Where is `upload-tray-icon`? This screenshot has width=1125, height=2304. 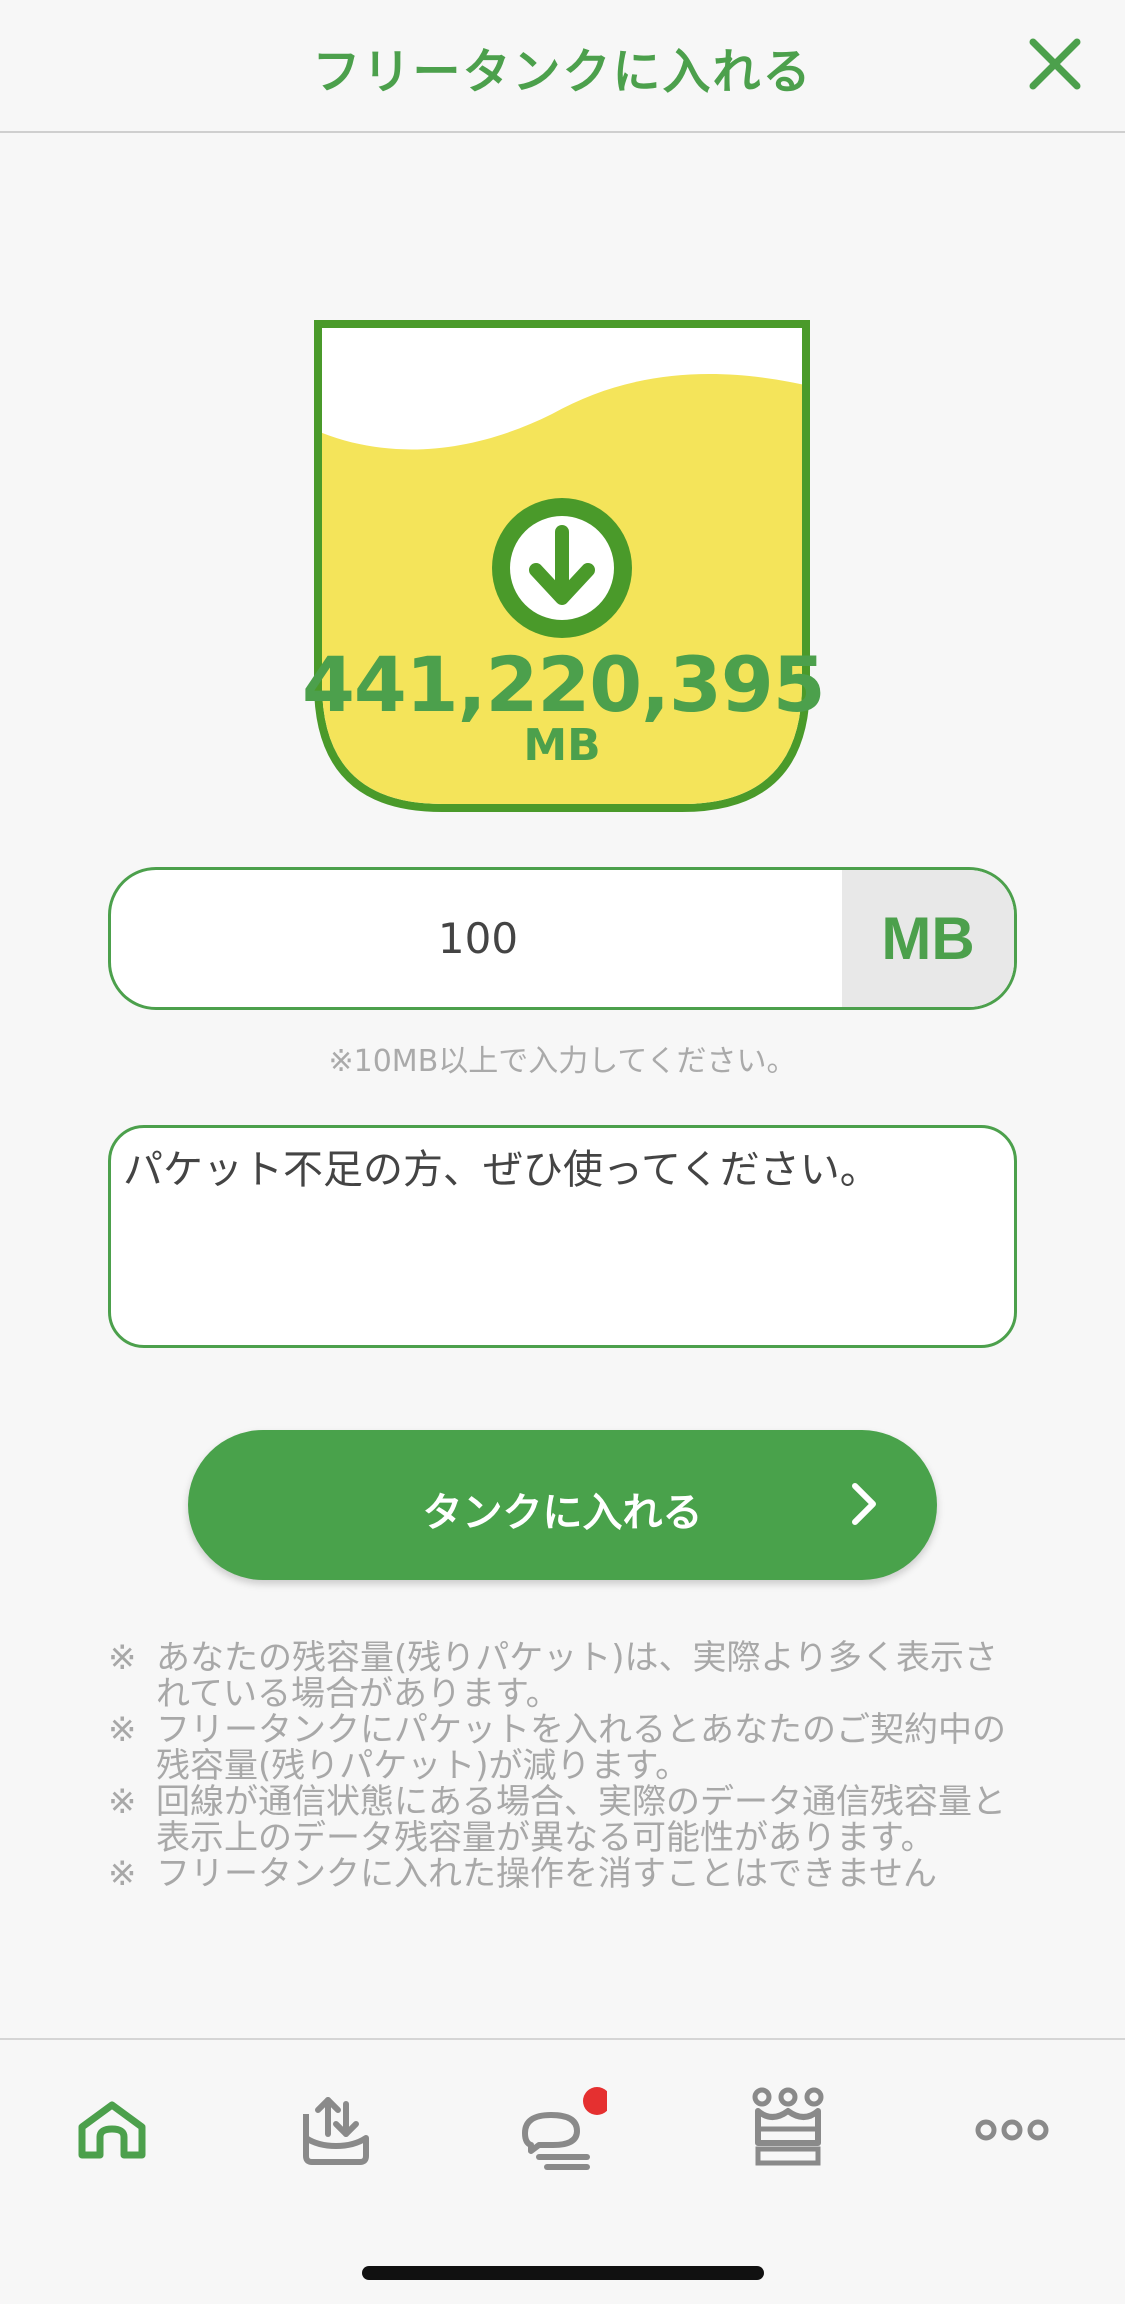
upload-tray-icon is located at coordinates (336, 2131).